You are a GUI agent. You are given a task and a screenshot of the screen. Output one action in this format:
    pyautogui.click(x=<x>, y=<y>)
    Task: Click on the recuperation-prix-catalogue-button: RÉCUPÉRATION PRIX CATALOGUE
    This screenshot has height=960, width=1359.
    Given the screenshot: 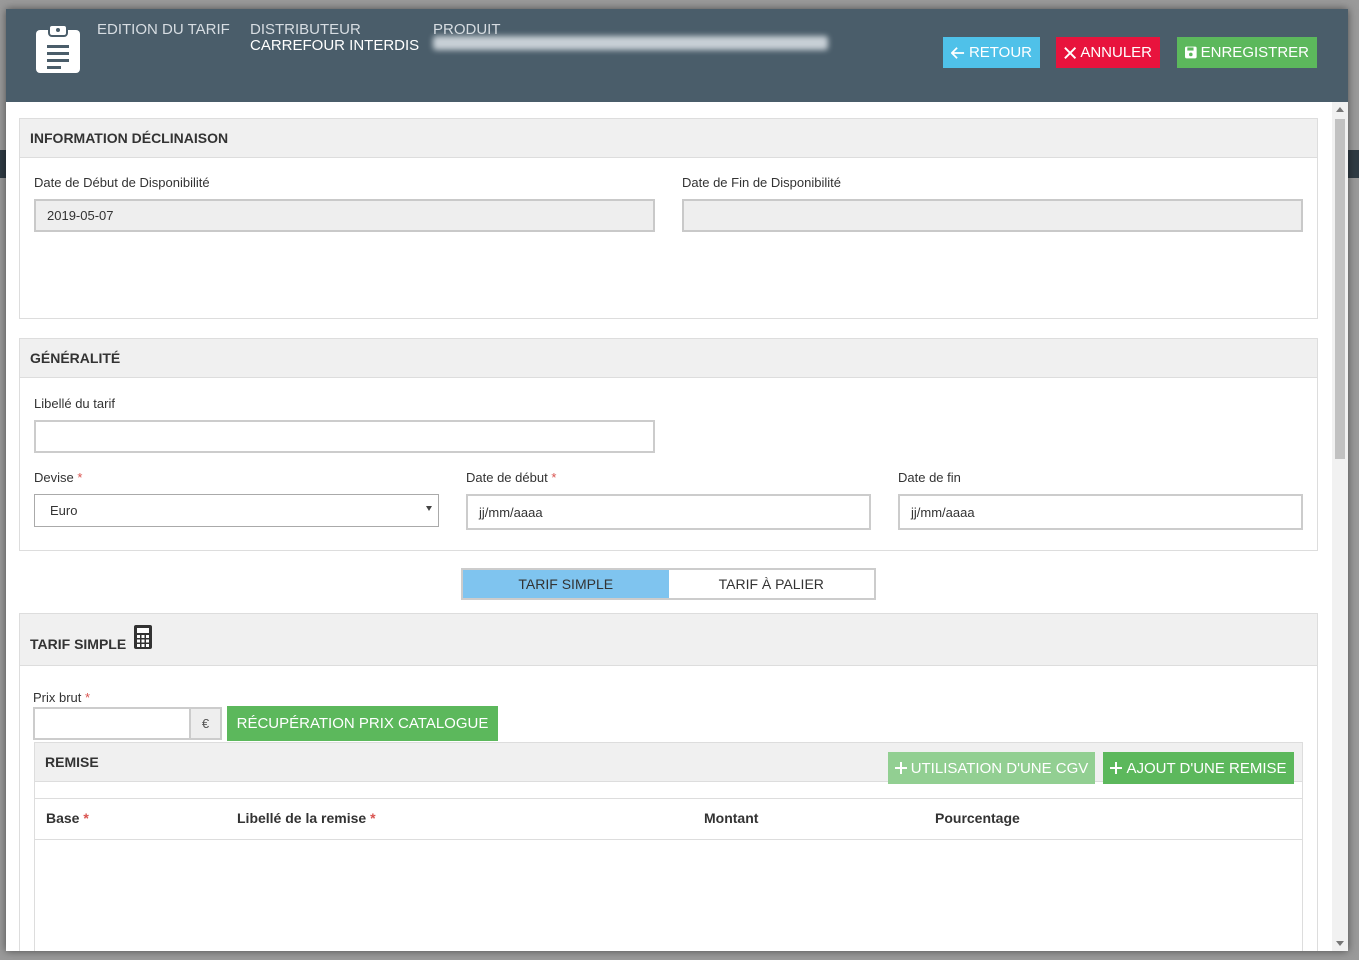 What is the action you would take?
    pyautogui.click(x=362, y=723)
    